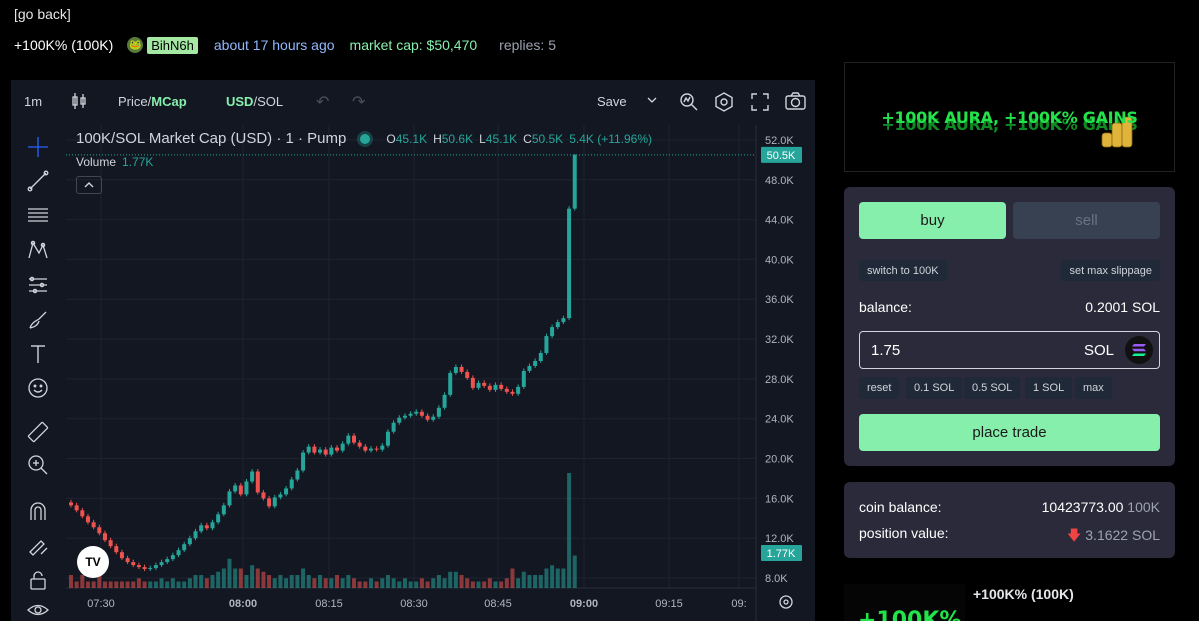 The image size is (1199, 621). I want to click on low-label: L, so click(482, 138).